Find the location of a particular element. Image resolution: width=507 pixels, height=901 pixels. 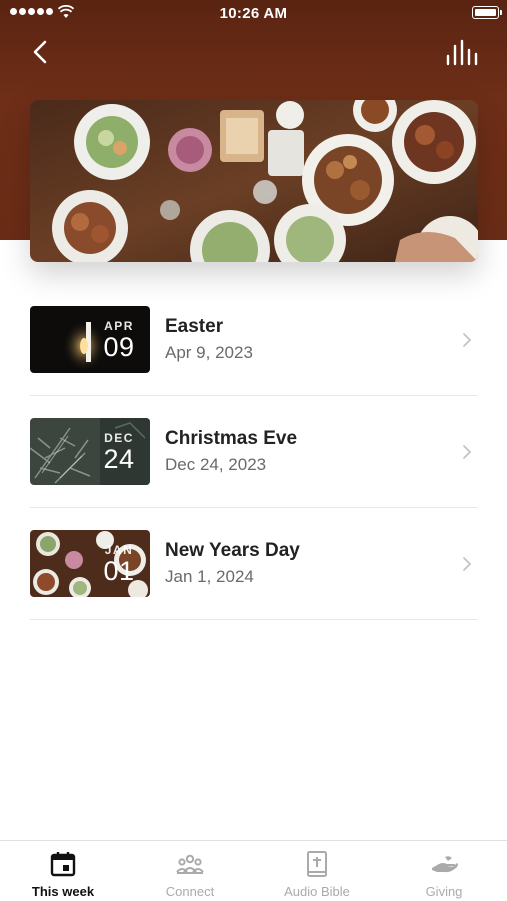

calendar-icon is located at coordinates (63, 864).